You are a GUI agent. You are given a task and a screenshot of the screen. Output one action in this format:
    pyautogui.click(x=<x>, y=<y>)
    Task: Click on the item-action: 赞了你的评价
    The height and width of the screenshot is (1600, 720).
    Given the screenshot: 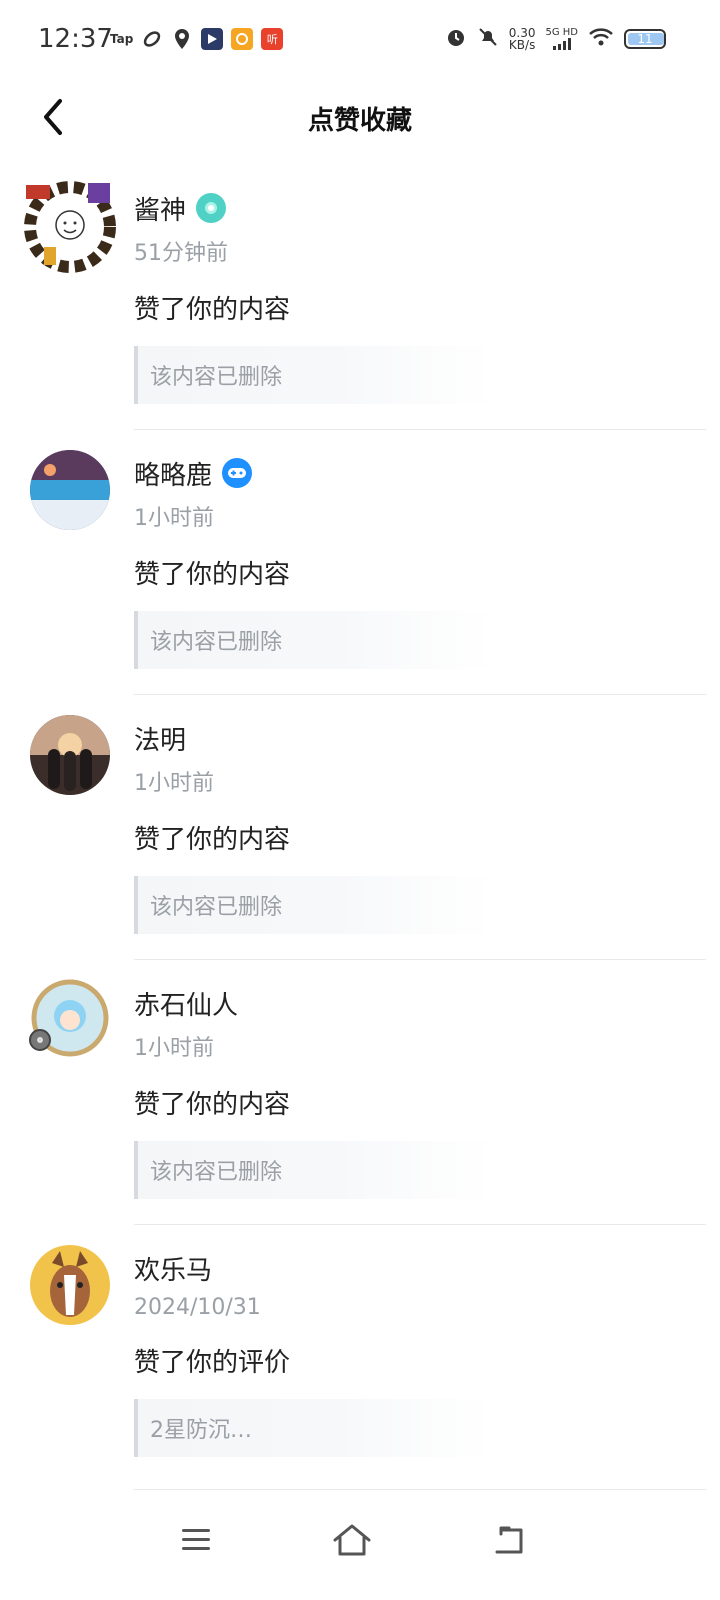 What is the action you would take?
    pyautogui.click(x=212, y=1363)
    